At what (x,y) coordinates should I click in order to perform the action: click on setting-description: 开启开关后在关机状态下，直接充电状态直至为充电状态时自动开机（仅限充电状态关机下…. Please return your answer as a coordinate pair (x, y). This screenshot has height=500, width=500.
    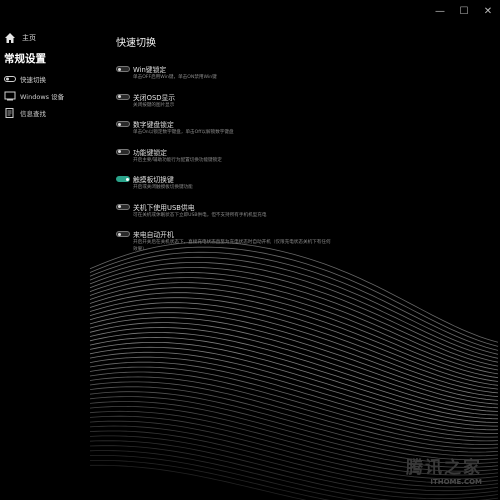
    Looking at the image, I should click on (232, 246).